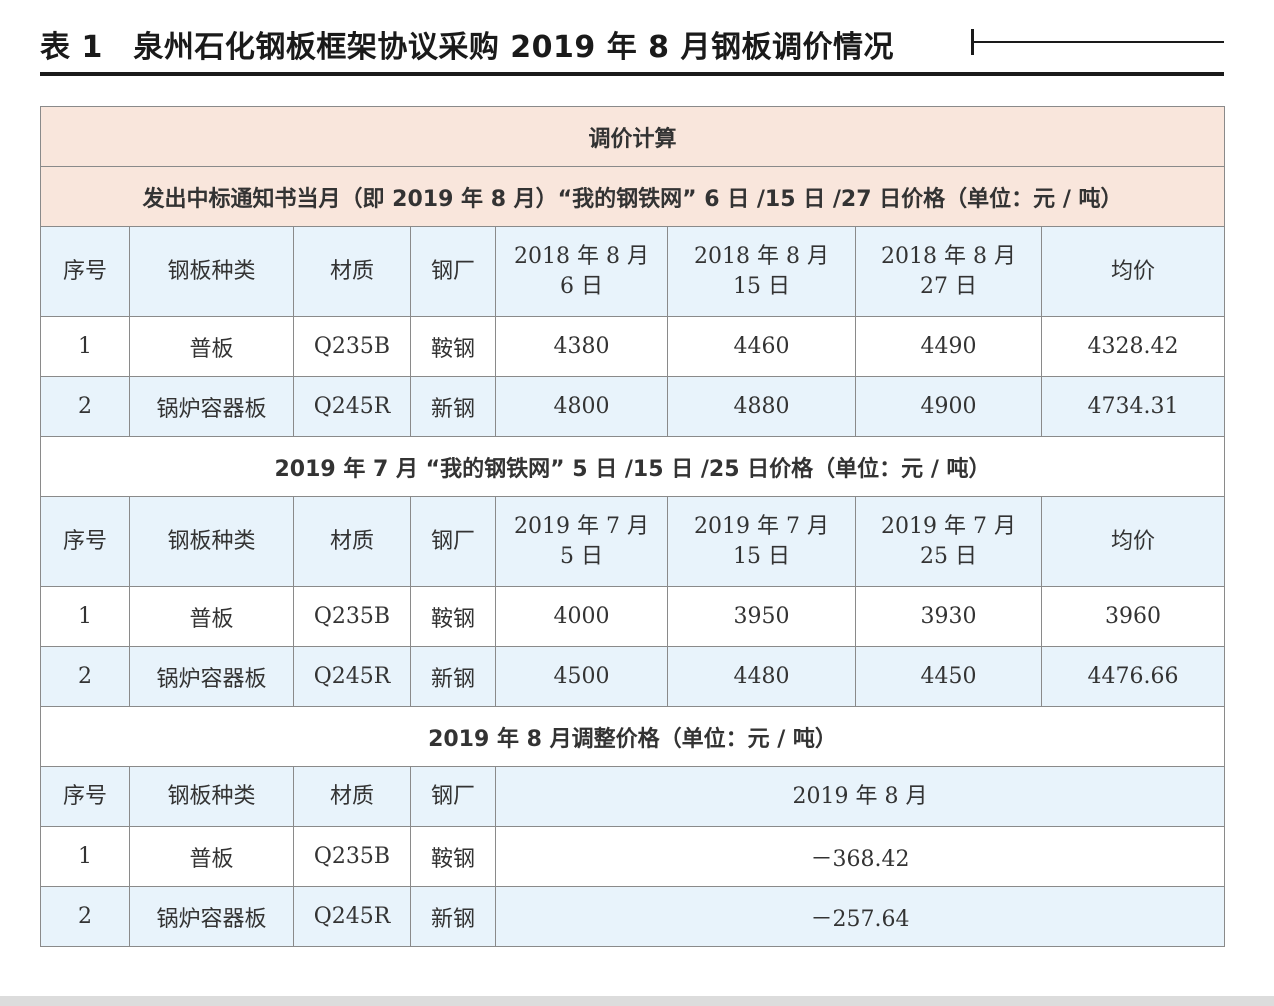 This screenshot has height=1006, width=1274. What do you see at coordinates (761, 541) in the screenshot?
I see `header-cell: 2019 年 7 月 15 日` at bounding box center [761, 541].